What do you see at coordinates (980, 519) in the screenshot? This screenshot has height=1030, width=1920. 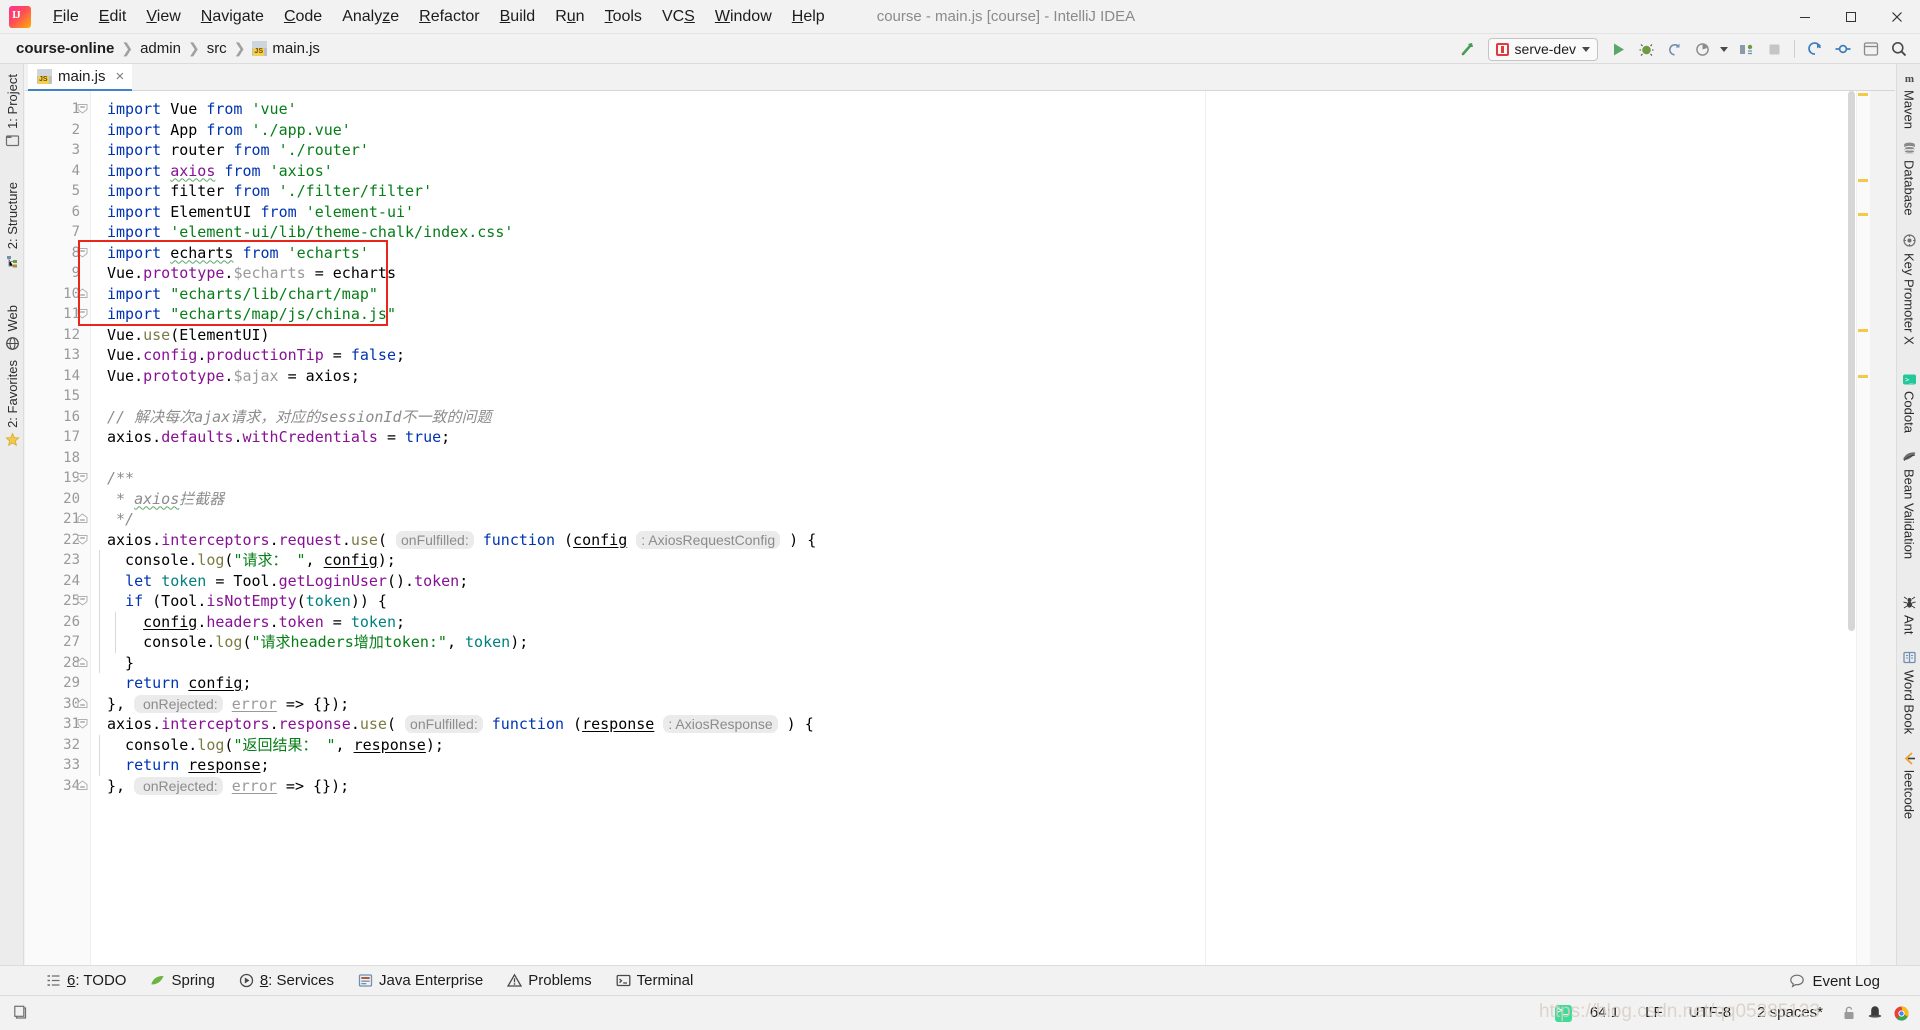 I see `code-line: */` at bounding box center [980, 519].